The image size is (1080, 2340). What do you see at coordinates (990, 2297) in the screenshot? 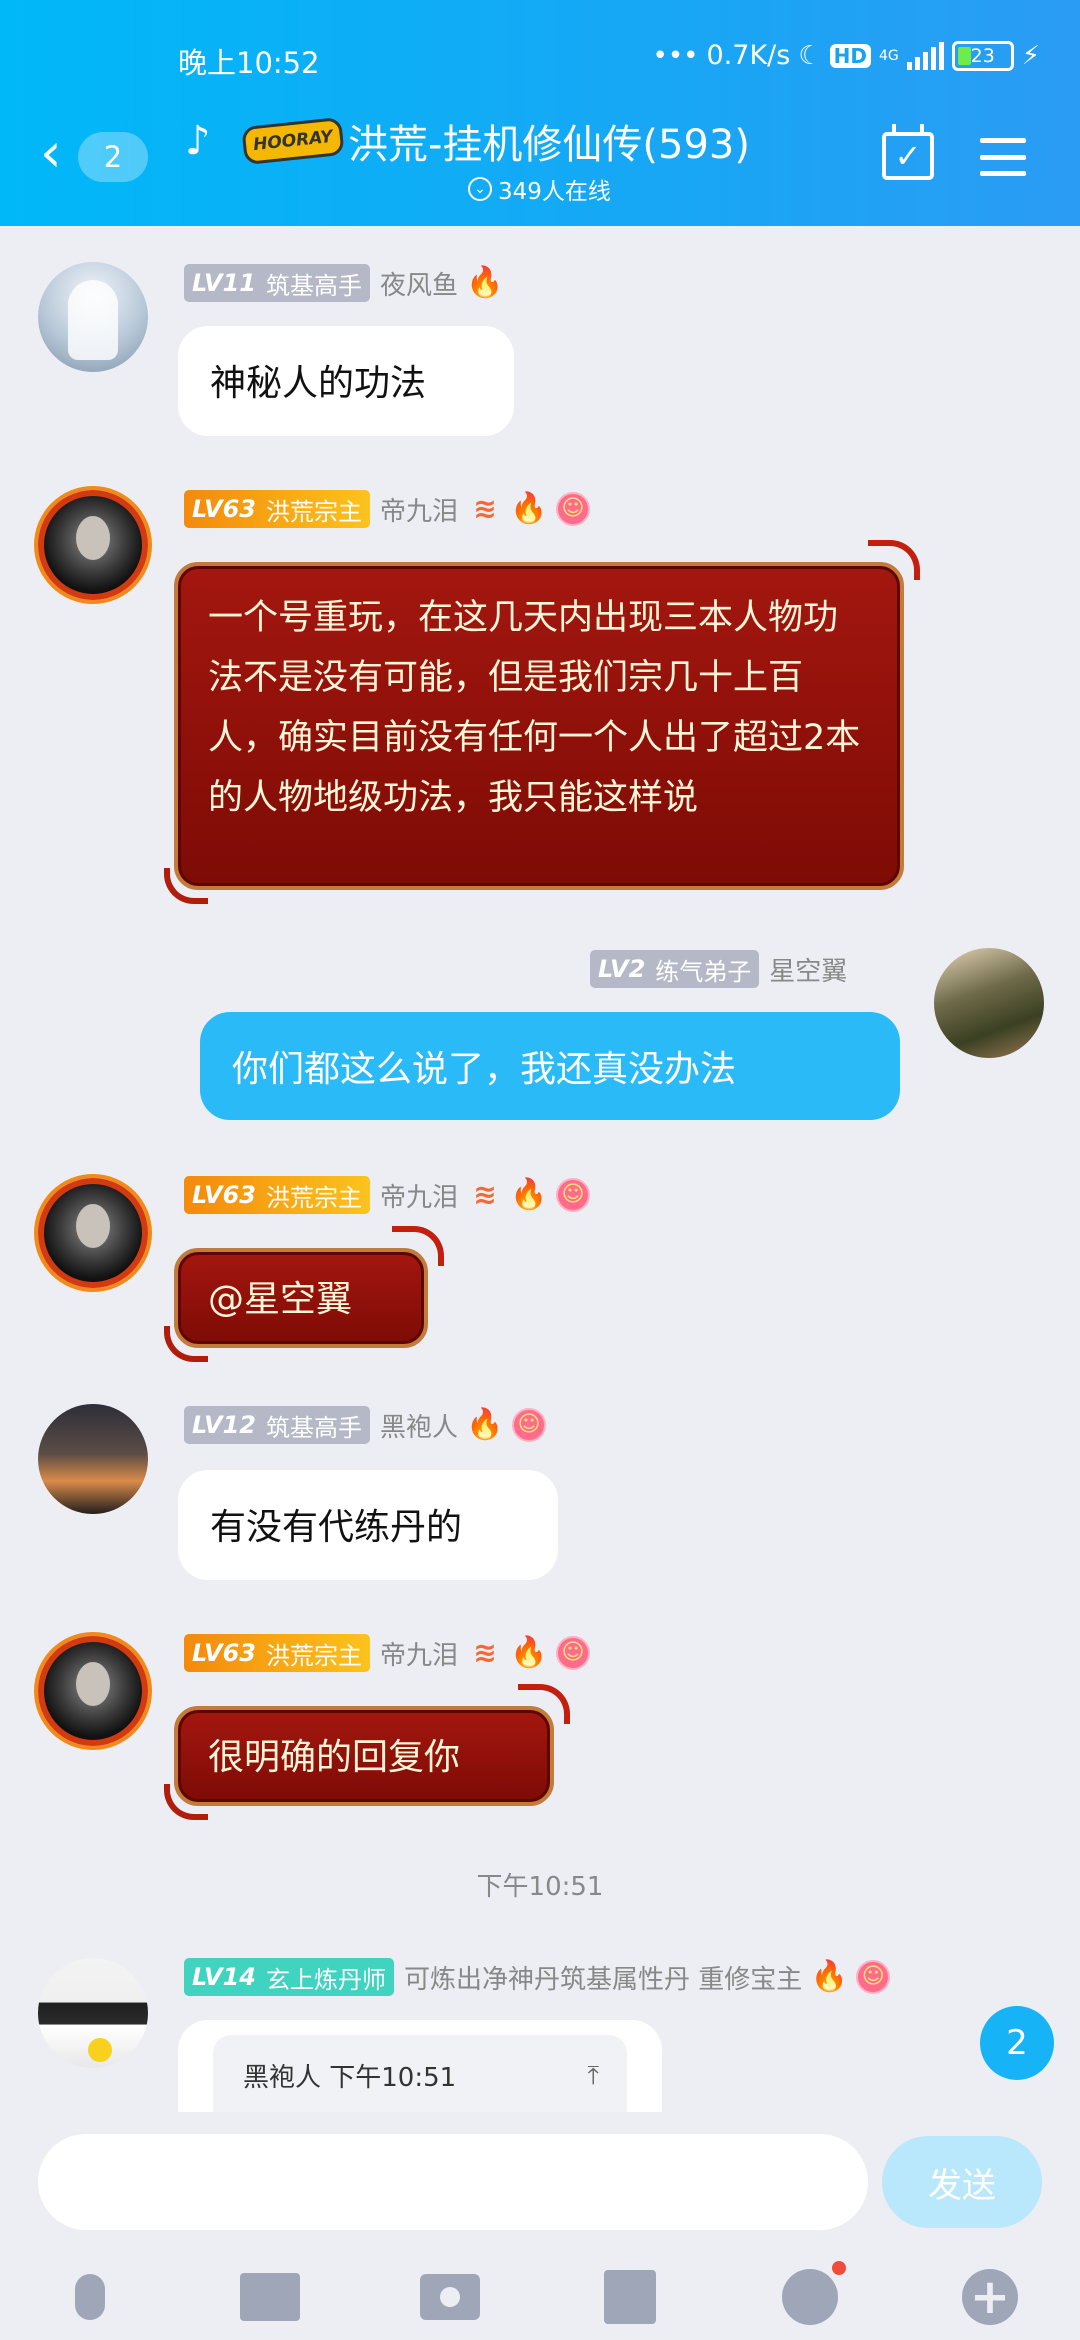
I see `plus-icon: +` at bounding box center [990, 2297].